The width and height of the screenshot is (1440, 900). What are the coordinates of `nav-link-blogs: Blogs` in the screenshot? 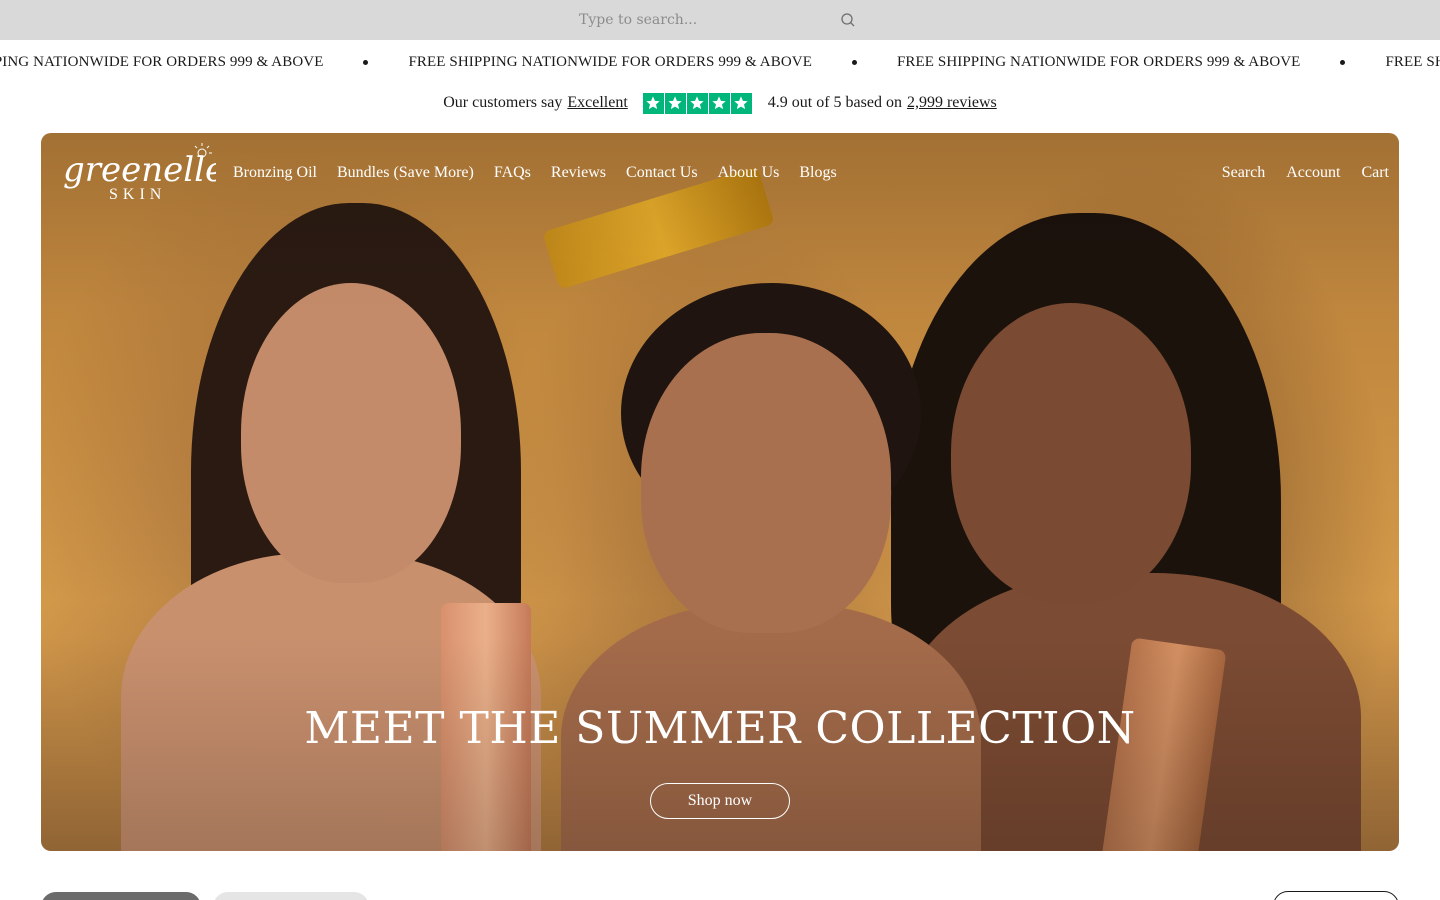 It's located at (817, 173).